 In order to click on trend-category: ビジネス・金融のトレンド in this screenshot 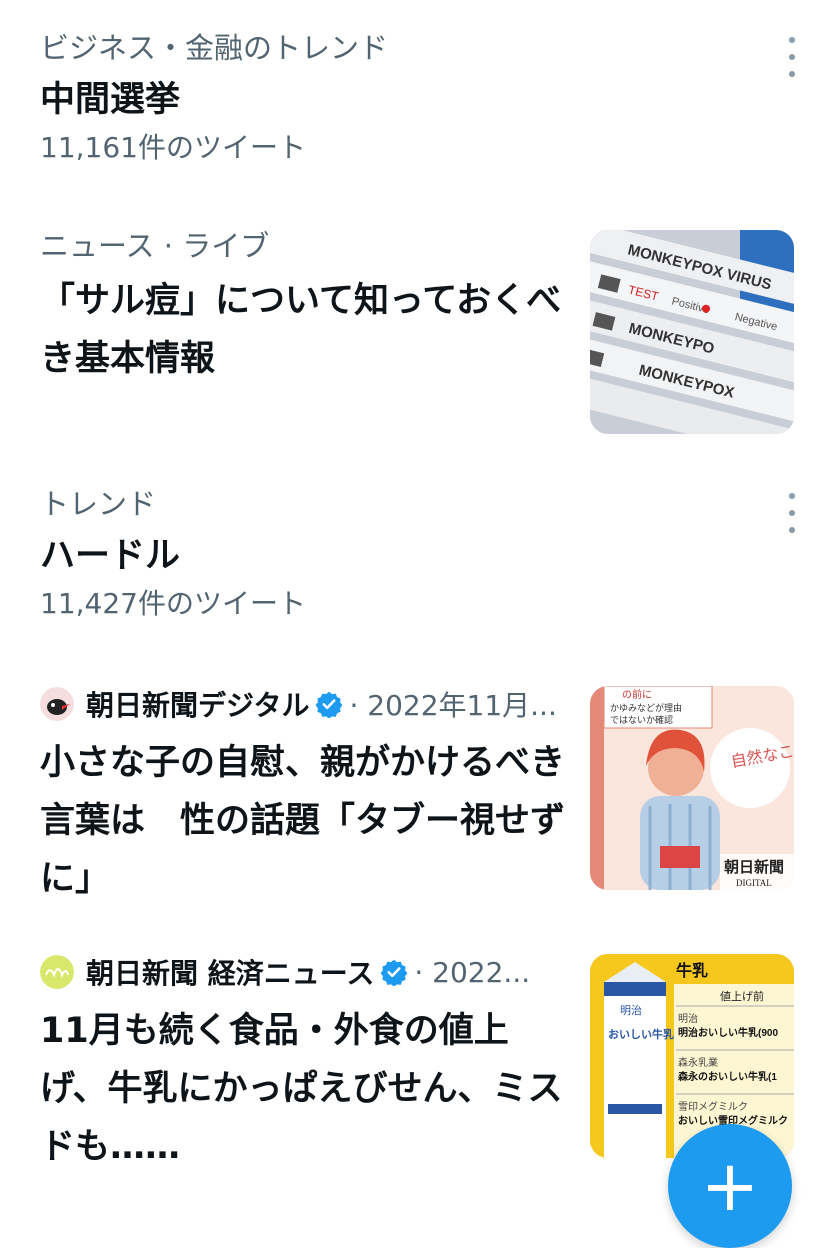, I will do `click(214, 48)`.